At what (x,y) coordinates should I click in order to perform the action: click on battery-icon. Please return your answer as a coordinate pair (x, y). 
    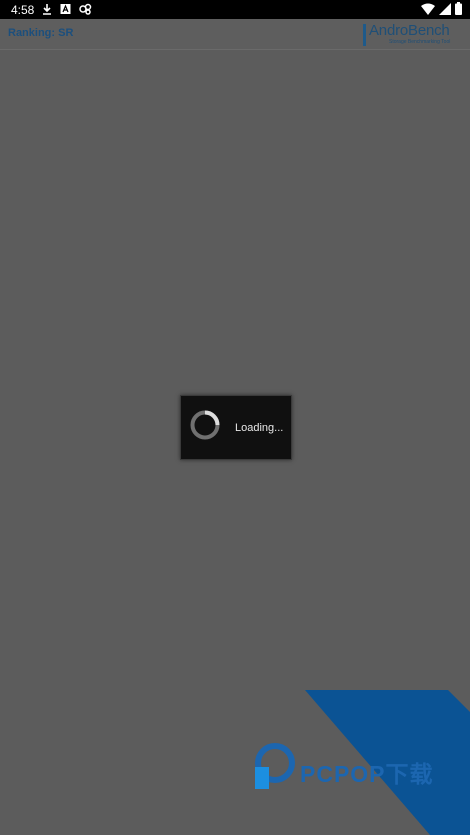
    Looking at the image, I should click on (458, 8).